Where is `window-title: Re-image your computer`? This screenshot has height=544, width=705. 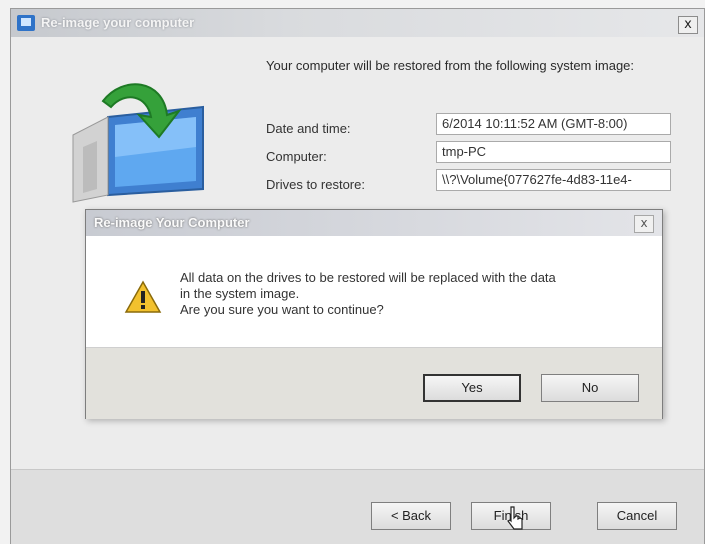 window-title: Re-image your computer is located at coordinates (118, 22).